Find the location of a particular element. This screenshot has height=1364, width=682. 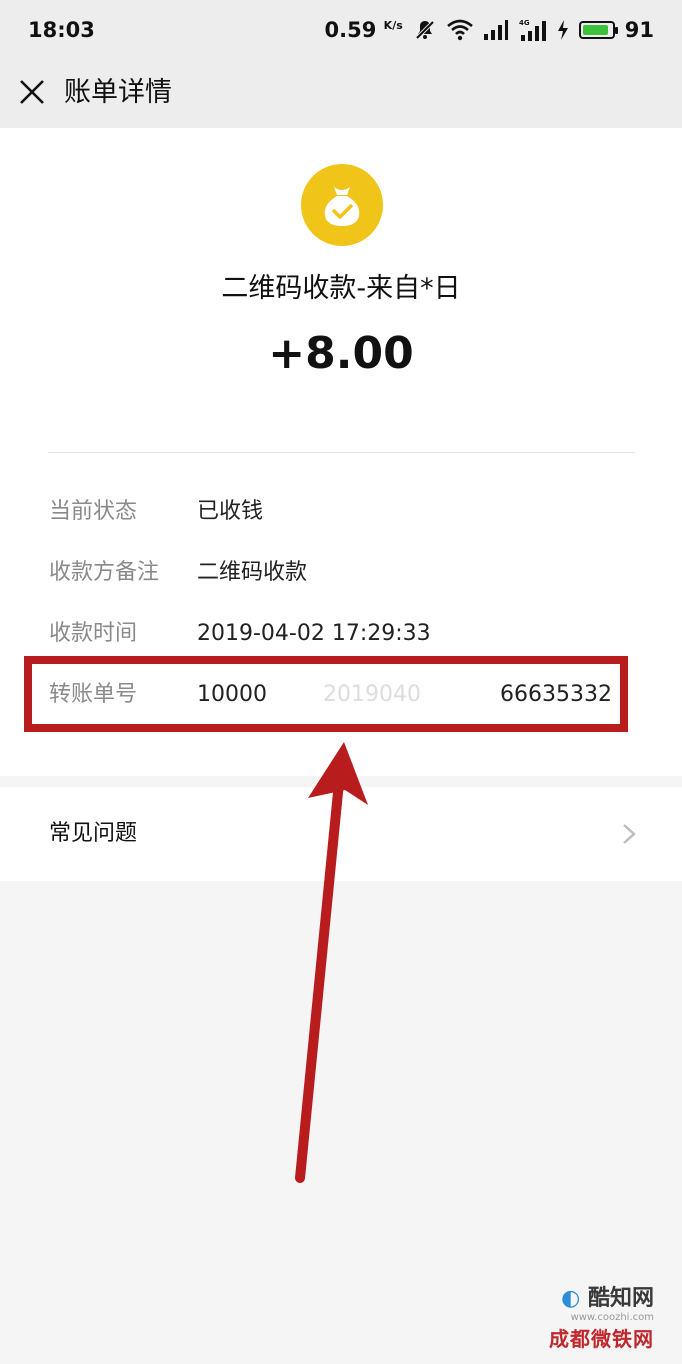

faq-row: 常见问题 is located at coordinates (341, 834).